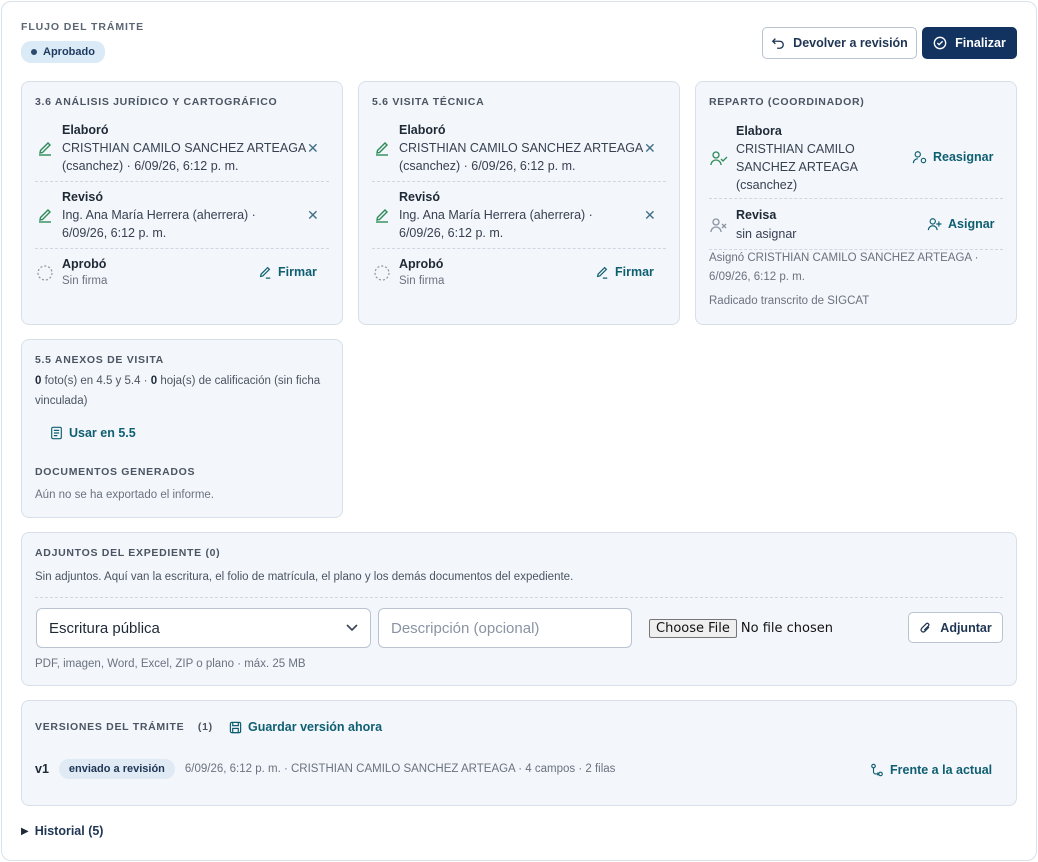 This screenshot has width=1038, height=862. Describe the element at coordinates (116, 769) in the screenshot. I see `version-status-badge: enviado a revisión` at that location.